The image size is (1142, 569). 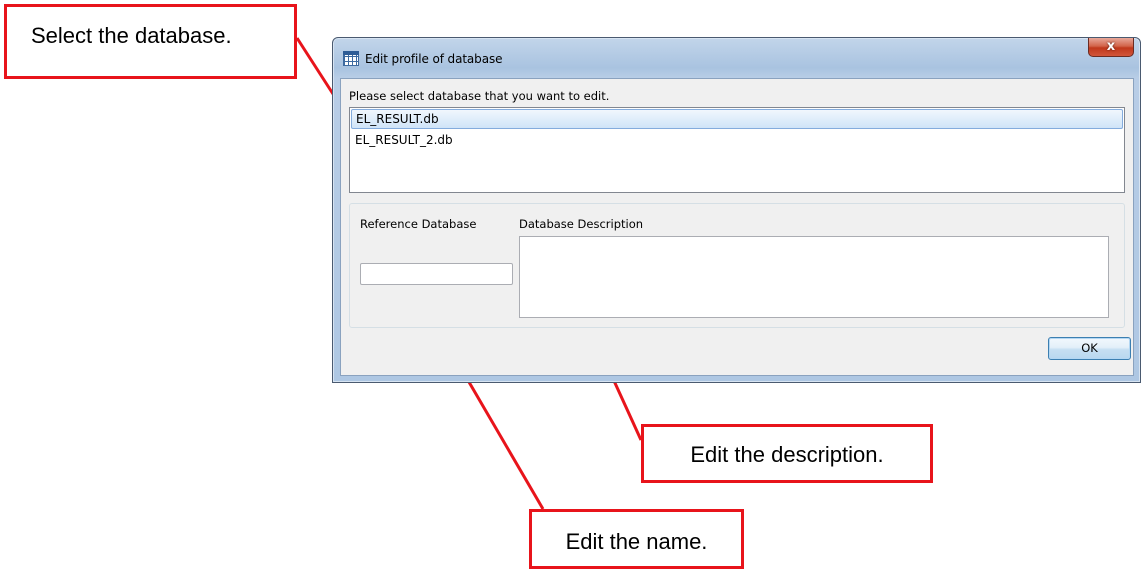 I want to click on database-listbox: EL_RESULT.db EL_RESULT_2.db, so click(x=737, y=150).